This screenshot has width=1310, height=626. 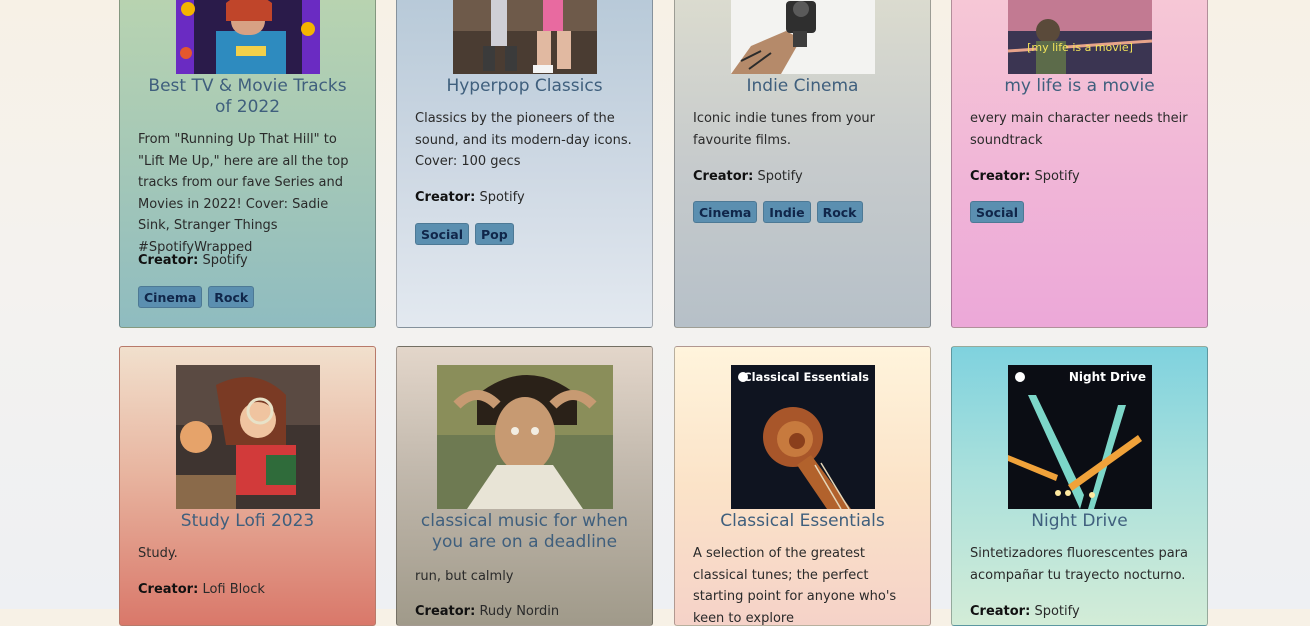 I want to click on creator-name: Rudy Nordin, so click(x=519, y=611).